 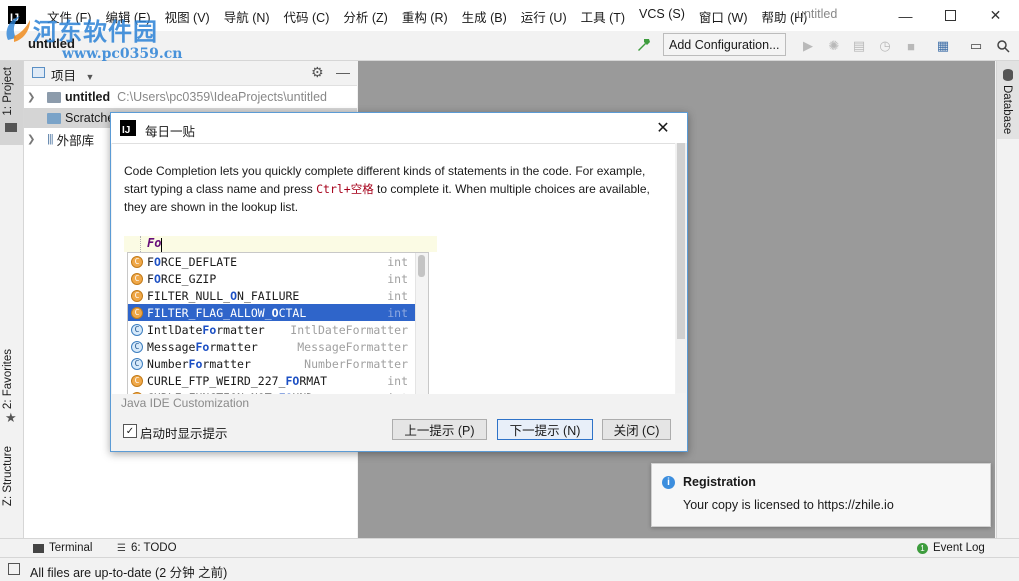 What do you see at coordinates (719, 482) in the screenshot?
I see `notification-title: Registration` at bounding box center [719, 482].